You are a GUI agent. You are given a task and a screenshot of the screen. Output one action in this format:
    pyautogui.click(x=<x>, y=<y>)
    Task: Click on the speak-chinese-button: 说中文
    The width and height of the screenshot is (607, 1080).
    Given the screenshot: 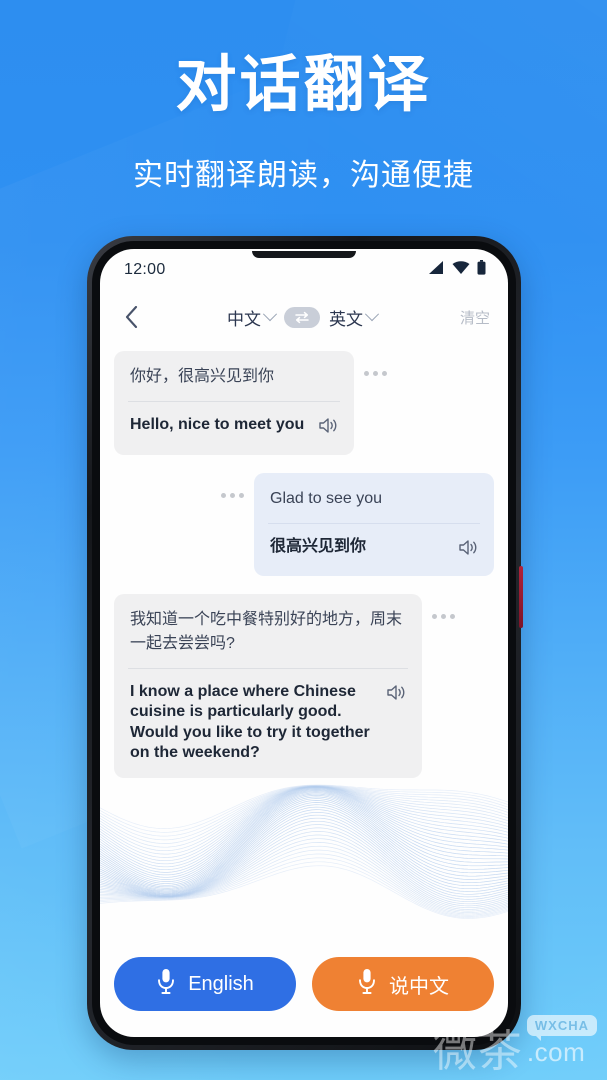 What is the action you would take?
    pyautogui.click(x=403, y=984)
    